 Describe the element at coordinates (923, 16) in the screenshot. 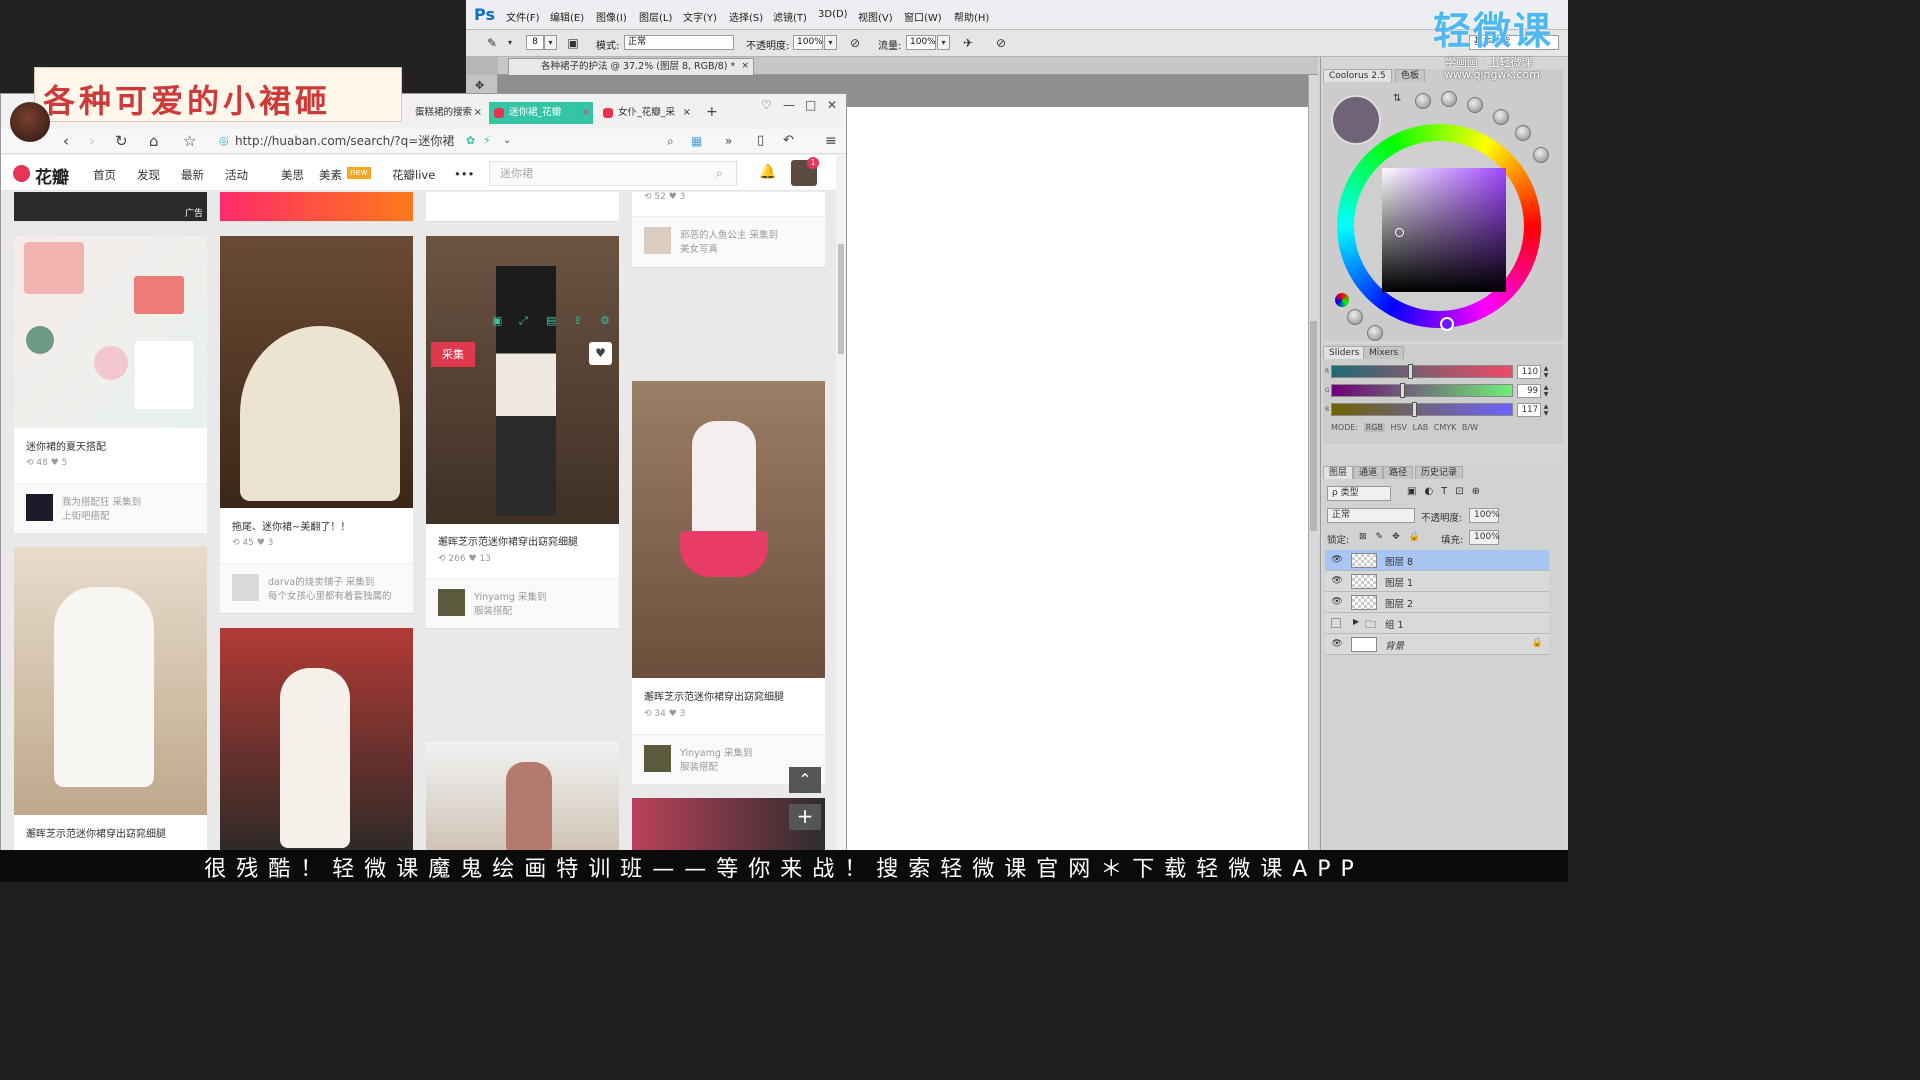

I see `menu-window: 窗口(W)` at that location.